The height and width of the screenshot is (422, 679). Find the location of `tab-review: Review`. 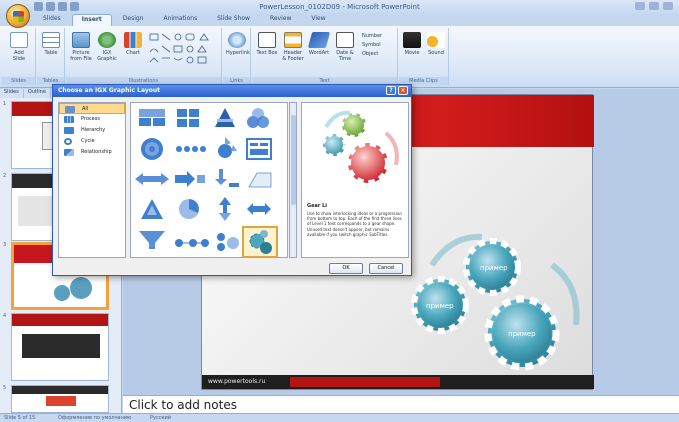

tab-review: Review is located at coordinates (280, 20).